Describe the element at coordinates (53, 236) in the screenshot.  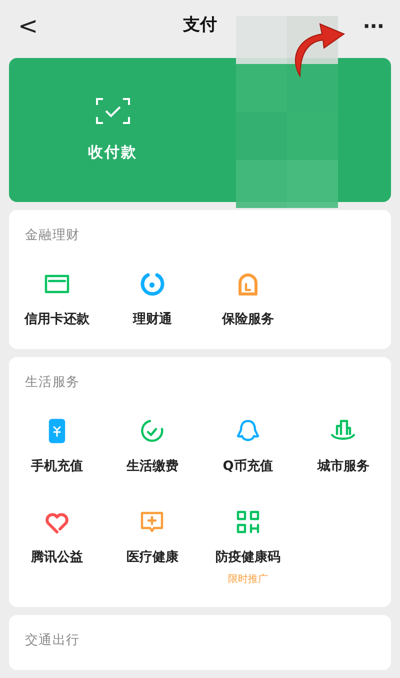
I see `section-title: 金融理财` at that location.